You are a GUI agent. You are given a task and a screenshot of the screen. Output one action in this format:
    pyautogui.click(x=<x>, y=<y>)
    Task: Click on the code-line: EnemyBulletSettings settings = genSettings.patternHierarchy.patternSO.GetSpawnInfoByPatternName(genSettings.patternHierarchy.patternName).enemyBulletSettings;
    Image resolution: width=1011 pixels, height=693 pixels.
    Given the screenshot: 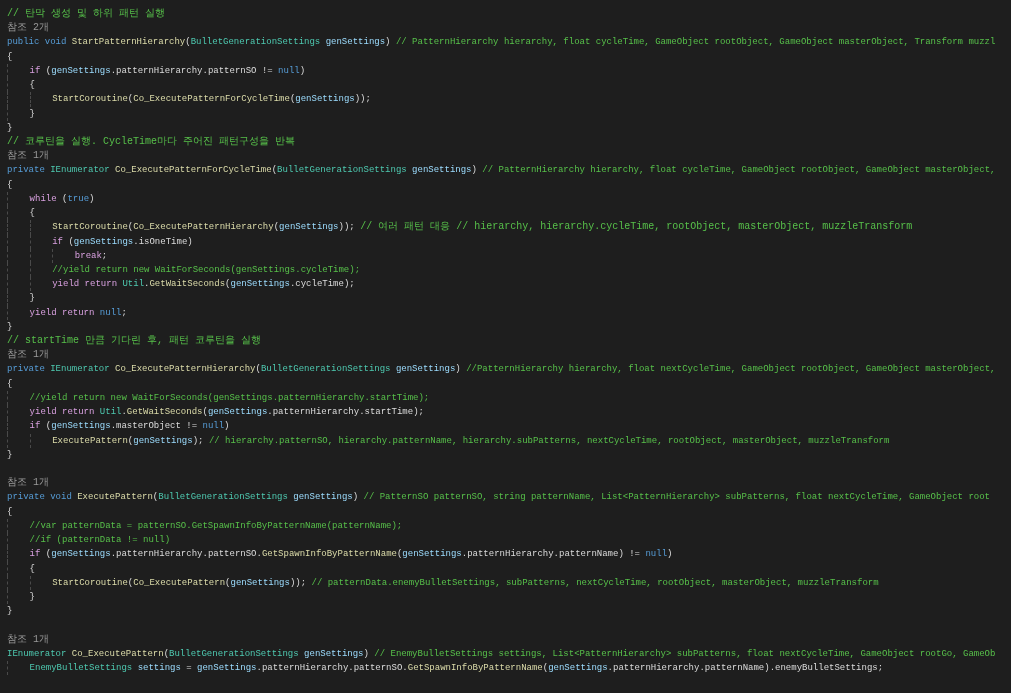 What is the action you would take?
    pyautogui.click(x=445, y=668)
    